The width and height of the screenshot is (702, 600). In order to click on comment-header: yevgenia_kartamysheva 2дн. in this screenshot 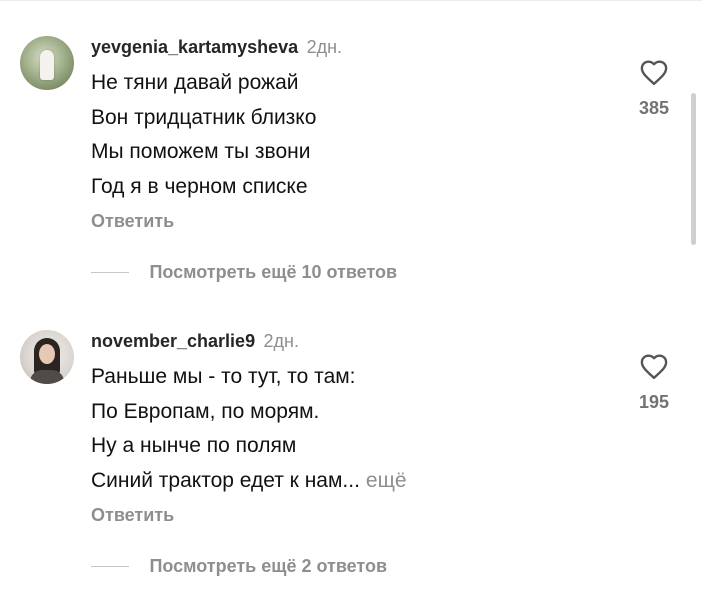, I will do `click(216, 48)`.